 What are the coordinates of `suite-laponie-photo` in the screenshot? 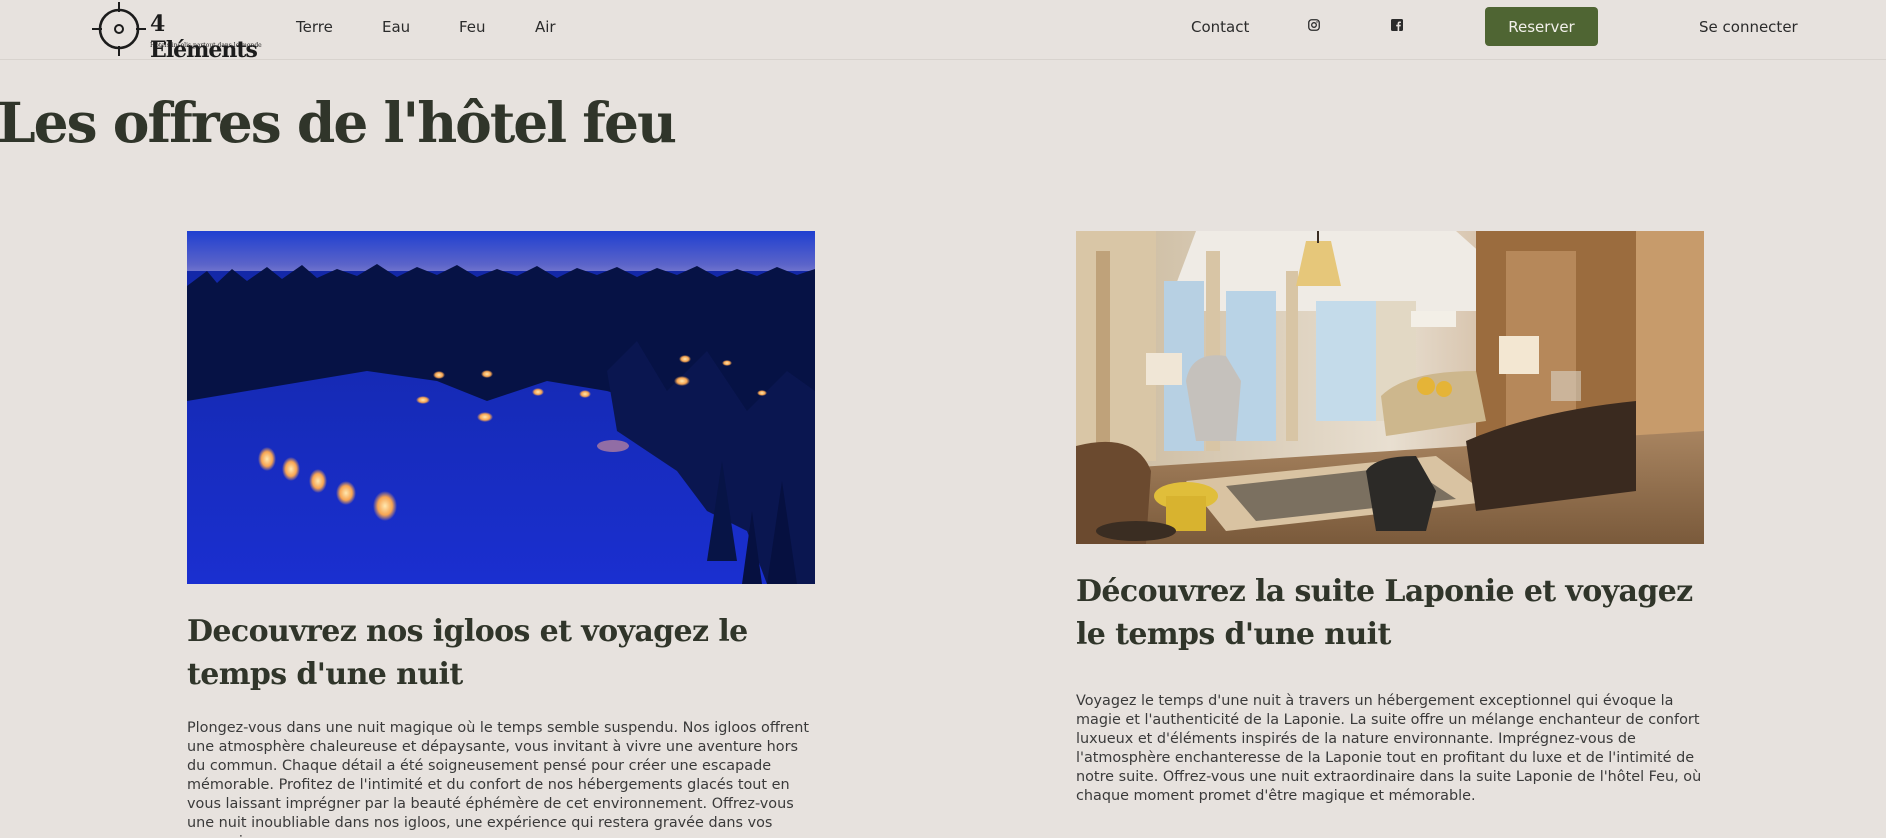 It's located at (1390, 387).